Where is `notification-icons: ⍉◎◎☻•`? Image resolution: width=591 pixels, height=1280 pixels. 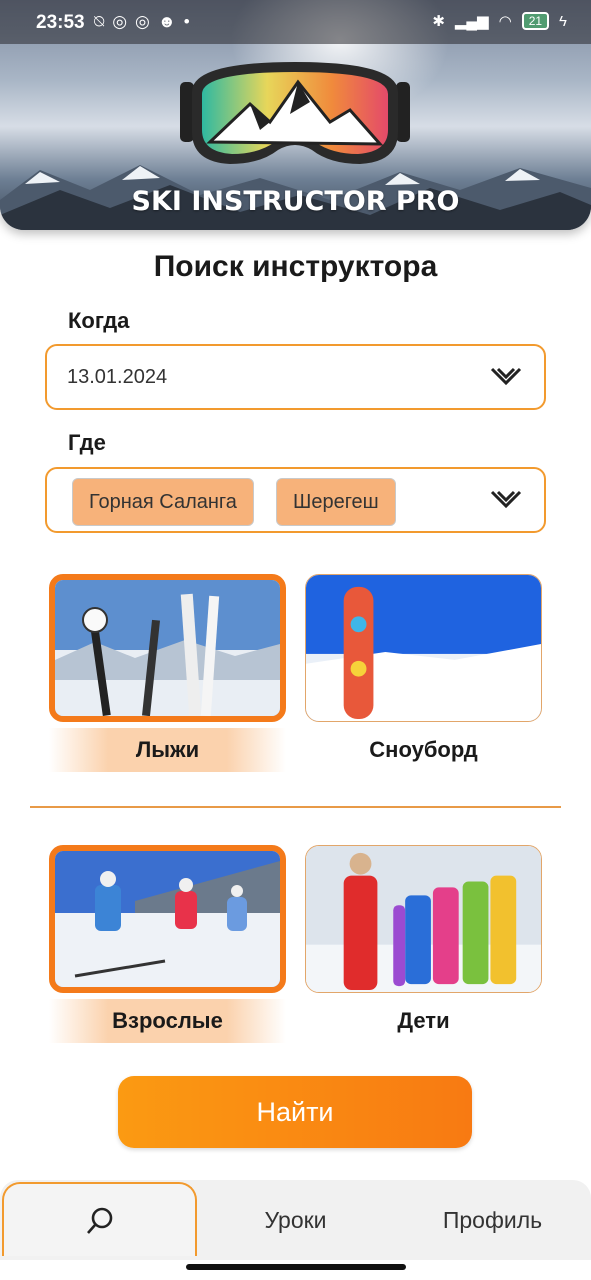 notification-icons: ⍉◎◎☻• is located at coordinates (146, 22).